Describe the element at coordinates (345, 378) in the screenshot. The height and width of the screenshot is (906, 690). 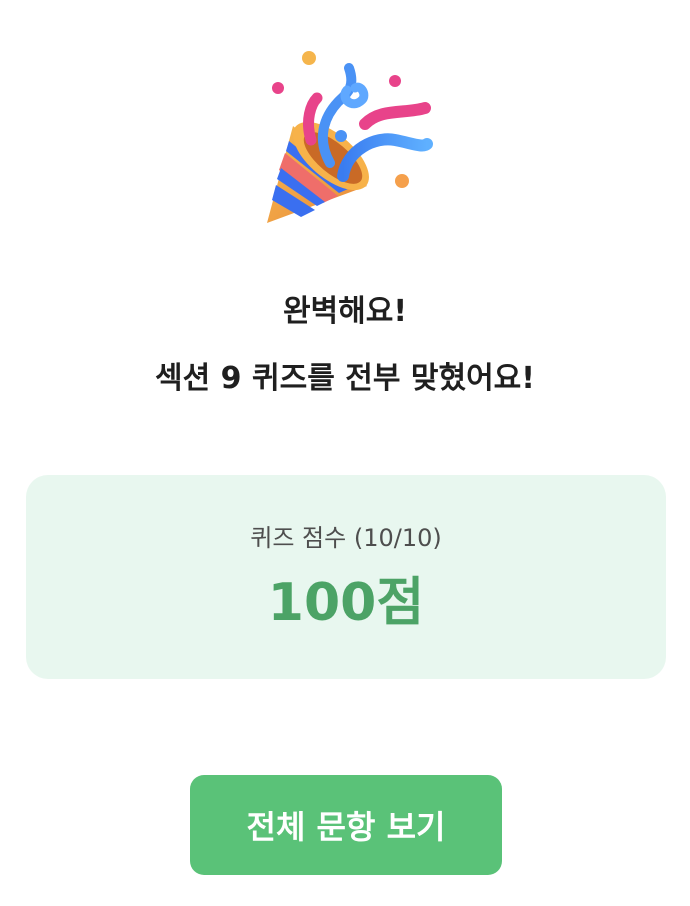
I see `result-subheadline: 섹션 9 퀴즈를 전부 맞혔어요!` at that location.